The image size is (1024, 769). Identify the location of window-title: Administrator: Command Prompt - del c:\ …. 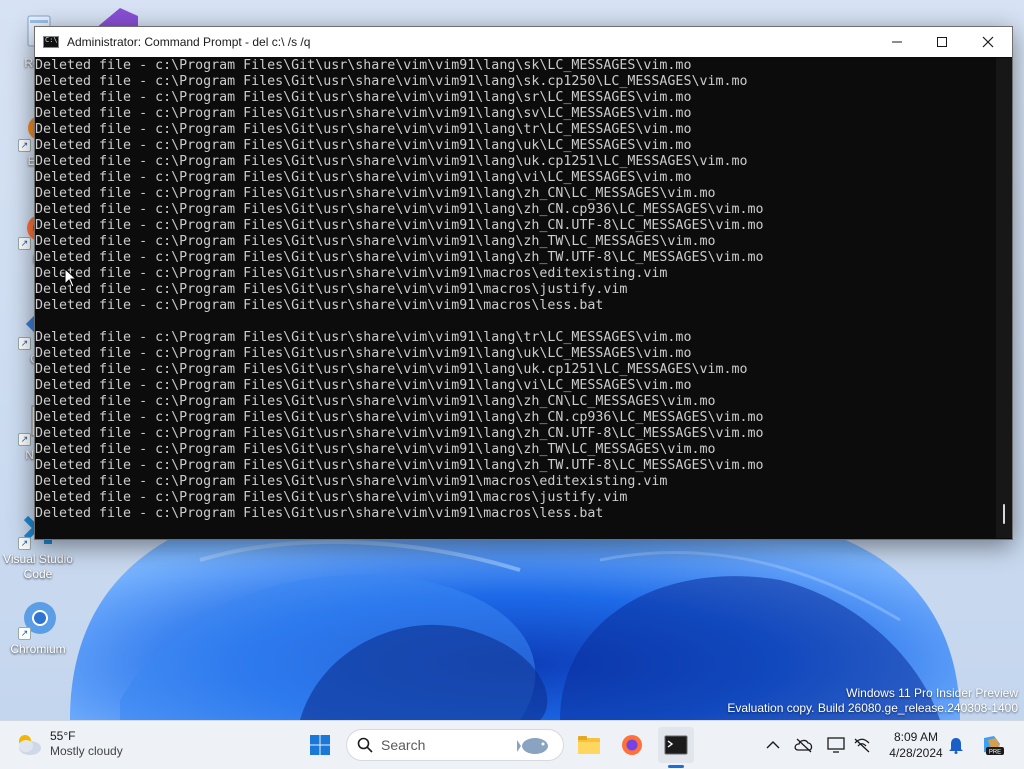
(189, 42).